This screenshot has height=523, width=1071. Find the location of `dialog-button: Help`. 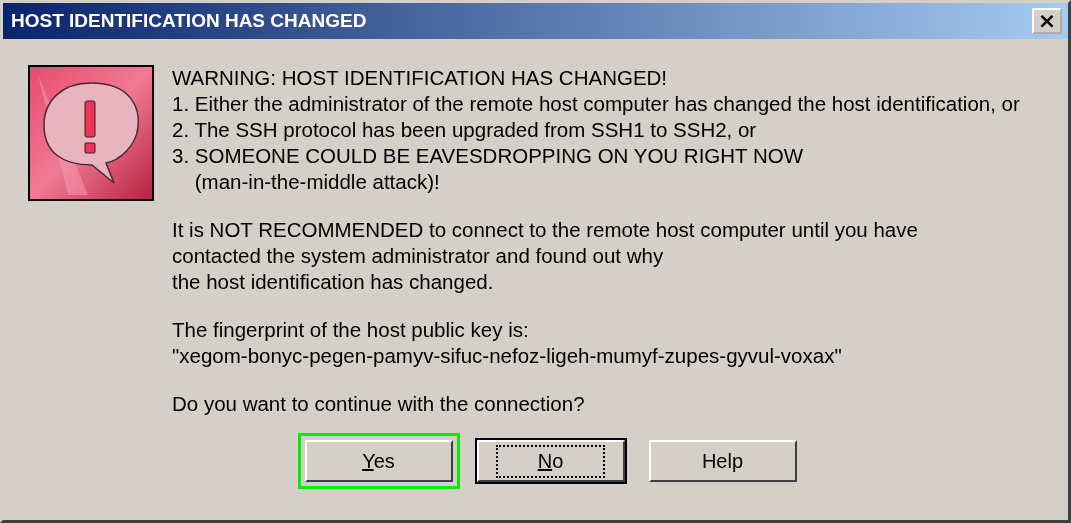

dialog-button: Help is located at coordinates (722, 461).